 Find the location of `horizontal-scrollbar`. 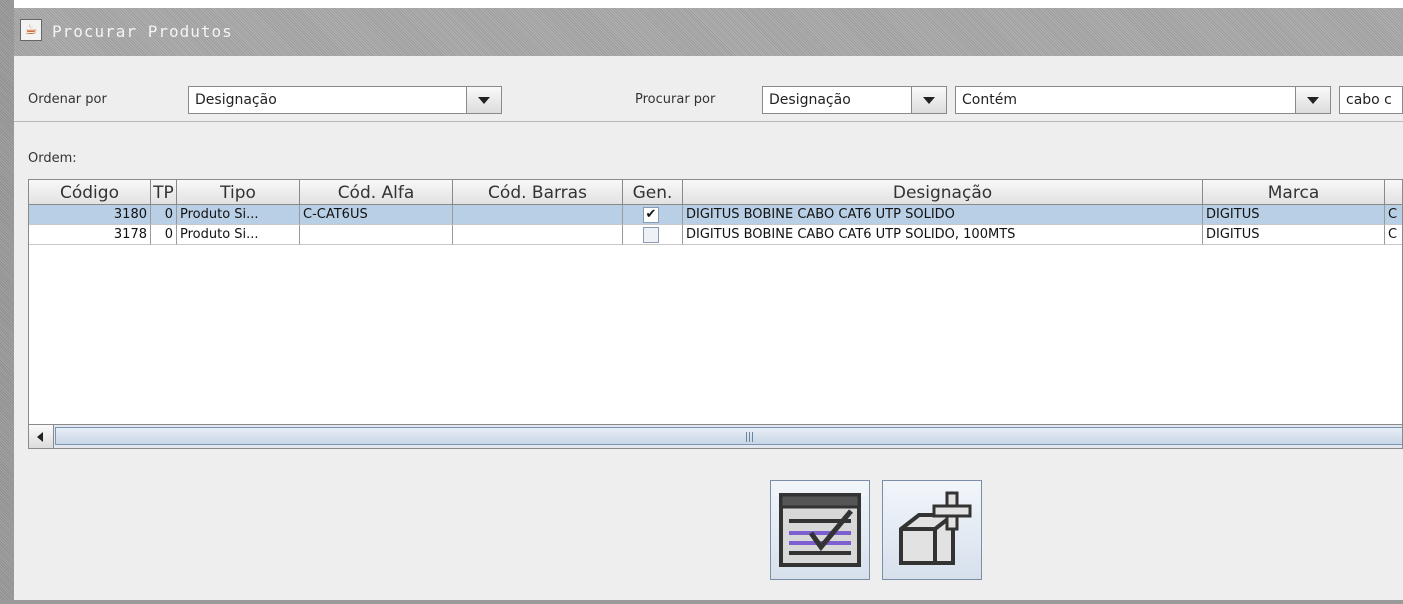

horizontal-scrollbar is located at coordinates (715, 436).